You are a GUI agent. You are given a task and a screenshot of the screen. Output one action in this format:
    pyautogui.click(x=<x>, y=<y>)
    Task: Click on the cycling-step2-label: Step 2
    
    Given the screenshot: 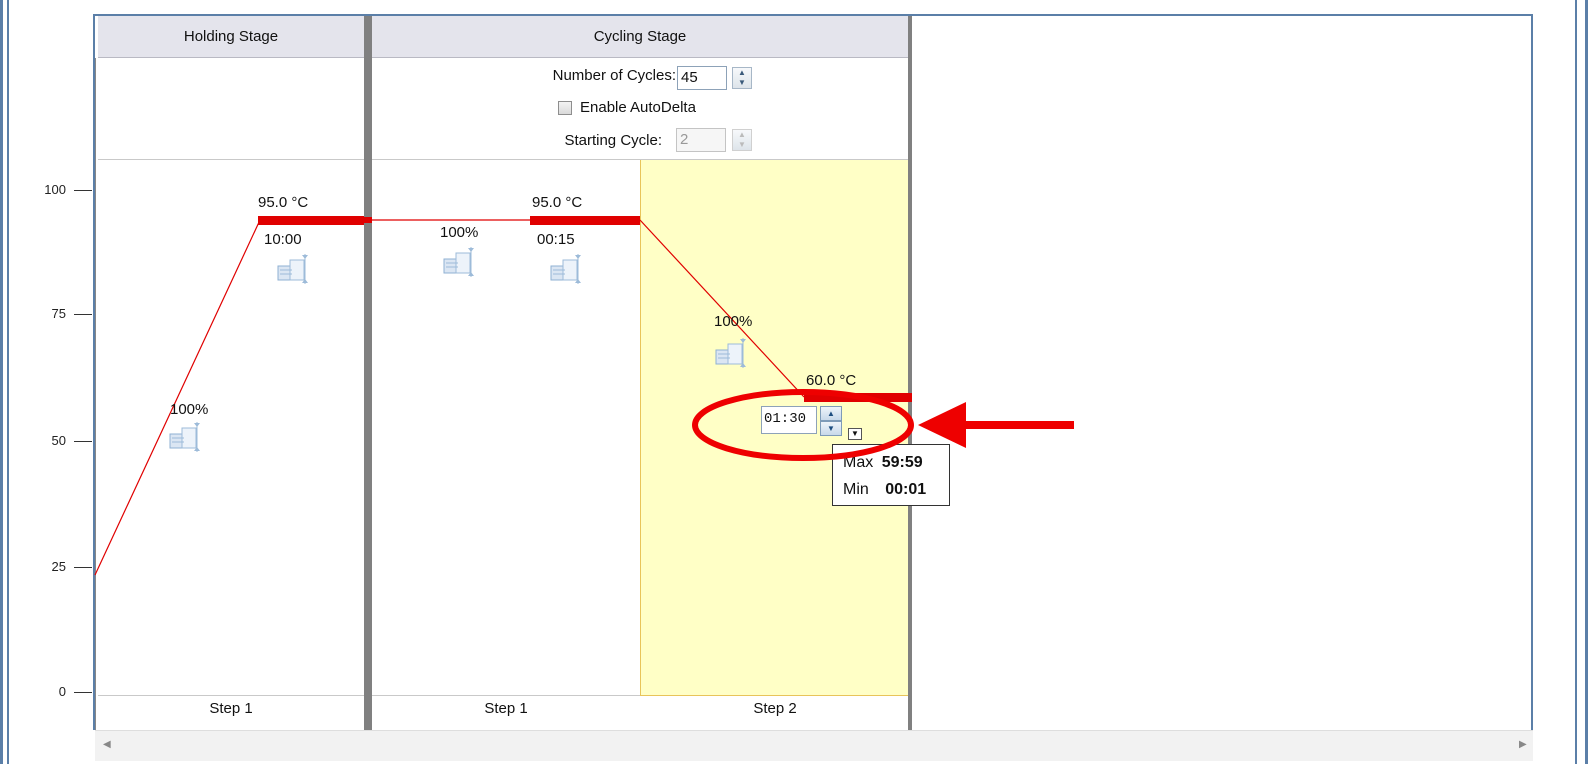 What is the action you would take?
    pyautogui.click(x=775, y=708)
    